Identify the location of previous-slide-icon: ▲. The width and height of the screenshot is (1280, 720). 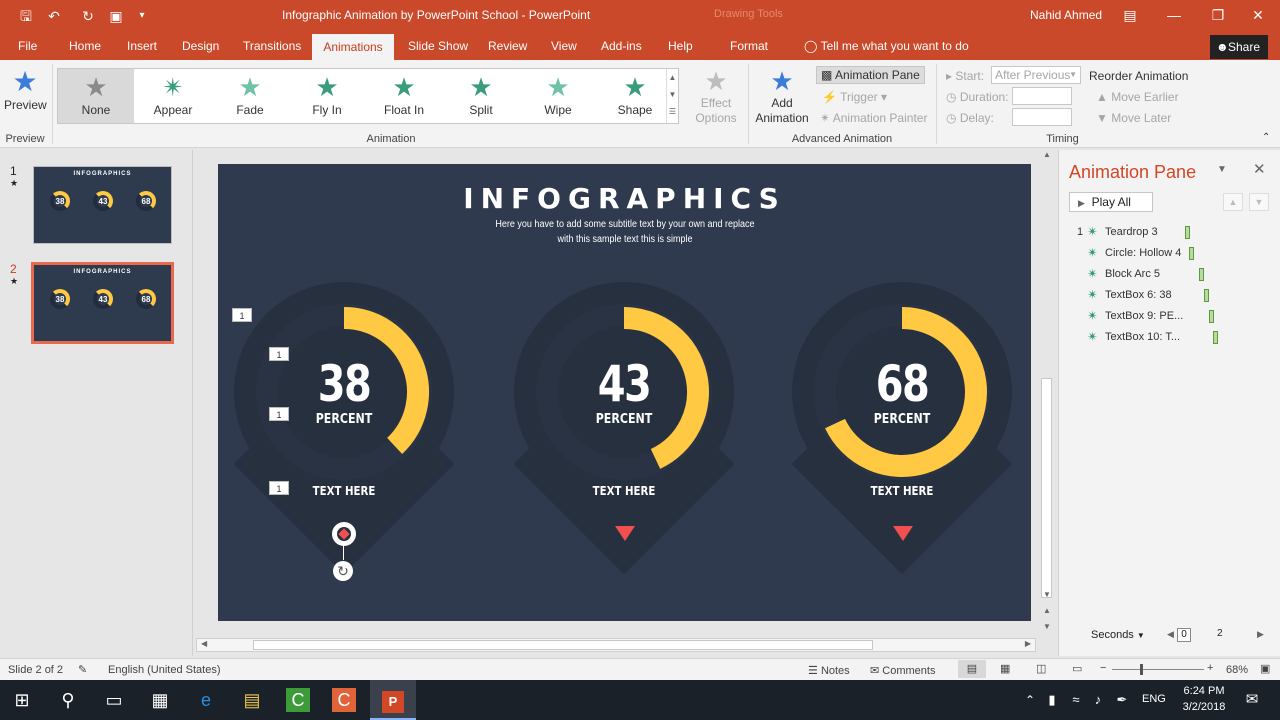
(1047, 610).